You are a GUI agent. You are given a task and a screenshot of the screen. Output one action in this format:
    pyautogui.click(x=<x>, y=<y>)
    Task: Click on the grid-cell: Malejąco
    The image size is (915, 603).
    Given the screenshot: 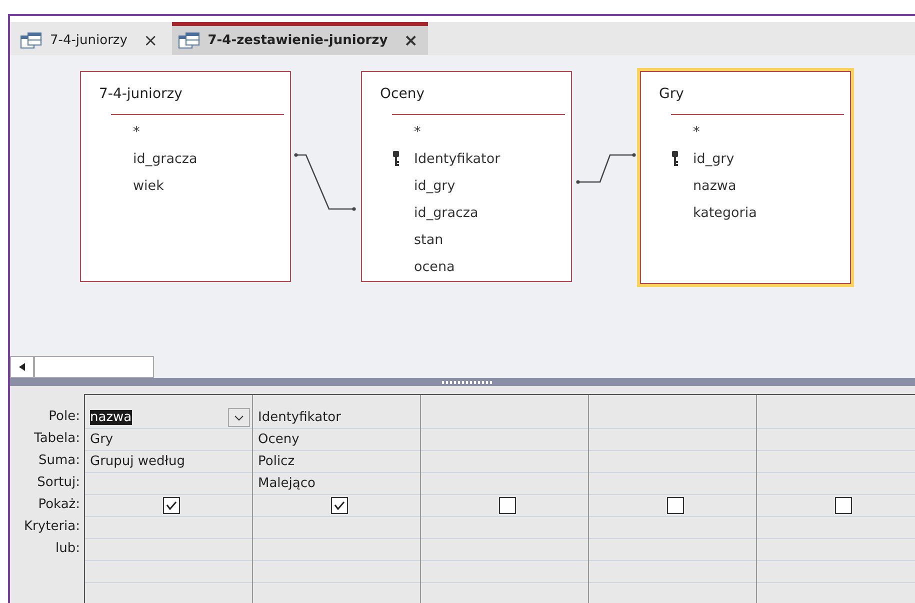 What is the action you would take?
    pyautogui.click(x=336, y=484)
    